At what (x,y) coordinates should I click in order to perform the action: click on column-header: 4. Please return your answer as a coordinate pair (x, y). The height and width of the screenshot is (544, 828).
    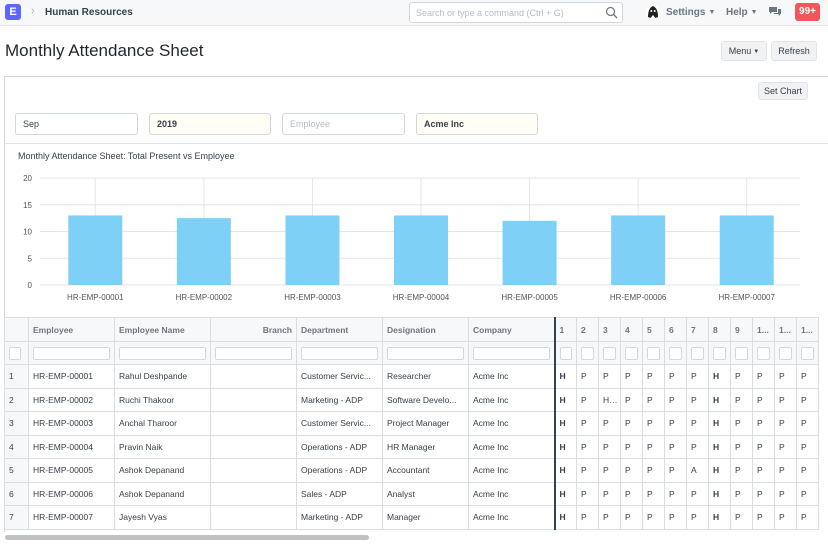
    Looking at the image, I should click on (631, 329).